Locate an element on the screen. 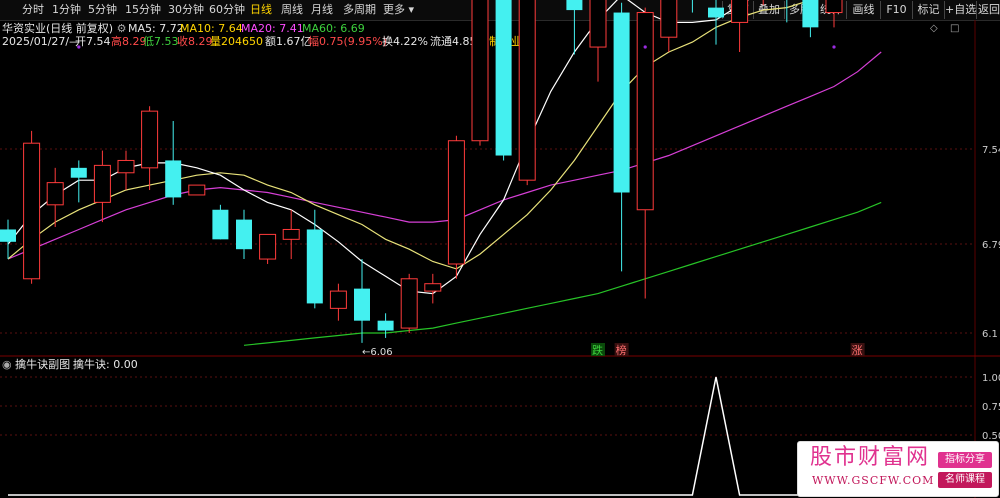 The width and height of the screenshot is (1000, 498). watermark-badge-indicator: 指标分享 is located at coordinates (965, 460).